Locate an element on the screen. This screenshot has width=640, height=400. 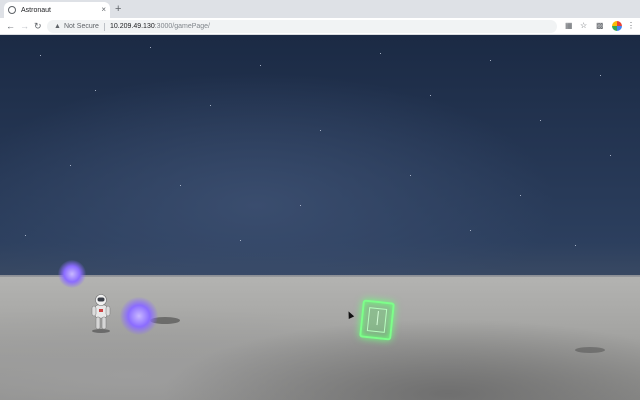
divider is located at coordinates (104, 26).